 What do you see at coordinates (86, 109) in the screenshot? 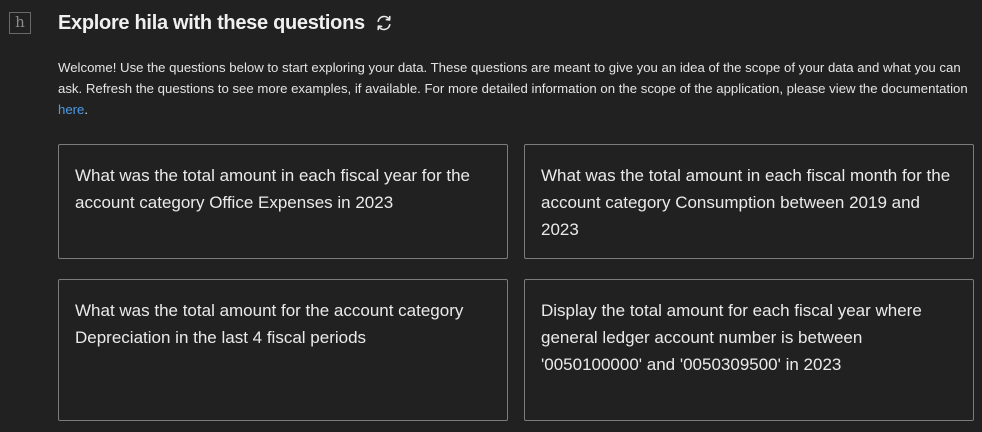
I see `intro-trailing: .` at bounding box center [86, 109].